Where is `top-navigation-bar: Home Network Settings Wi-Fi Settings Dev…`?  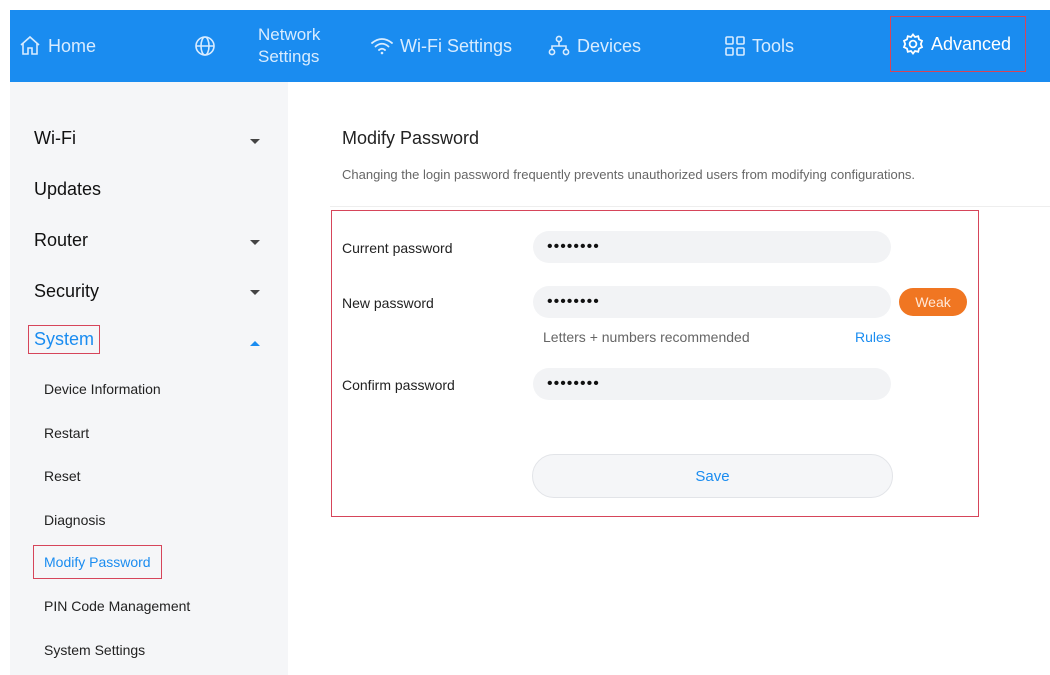
top-navigation-bar: Home Network Settings Wi-Fi Settings Dev… is located at coordinates (530, 46).